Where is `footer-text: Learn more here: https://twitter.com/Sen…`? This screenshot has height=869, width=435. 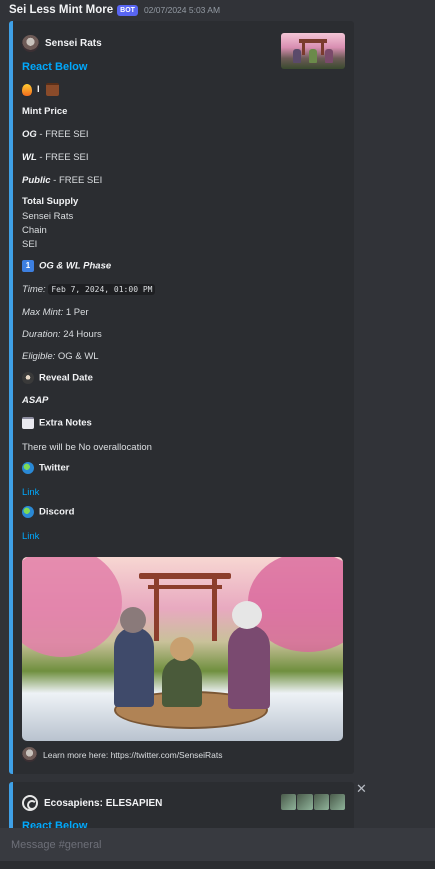
footer-text: Learn more here: https://twitter.com/Sen… is located at coordinates (133, 754).